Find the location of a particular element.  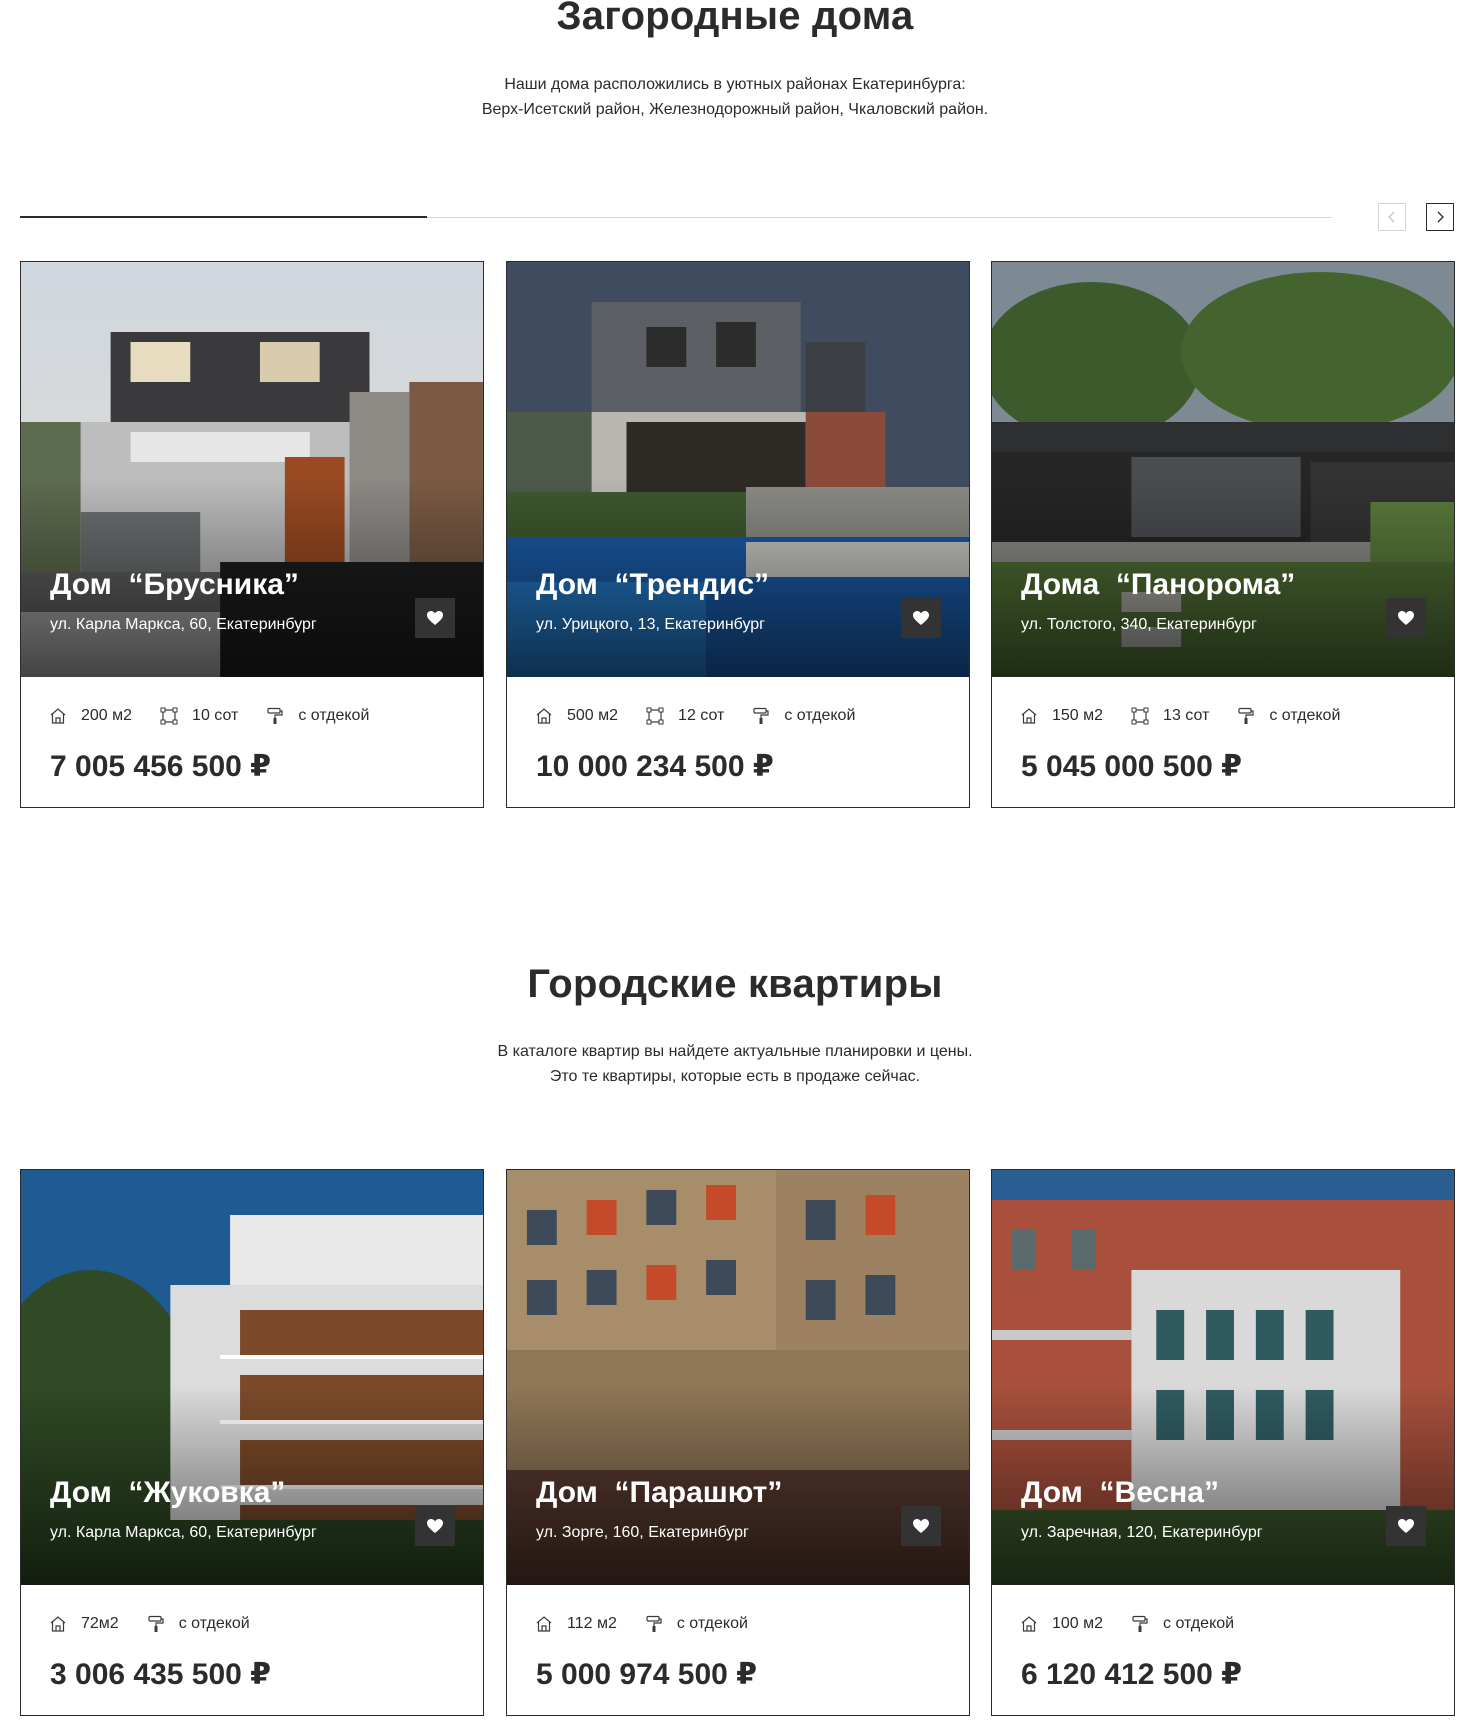

card-title: Дом “Парашют” is located at coordinates (659, 1492).